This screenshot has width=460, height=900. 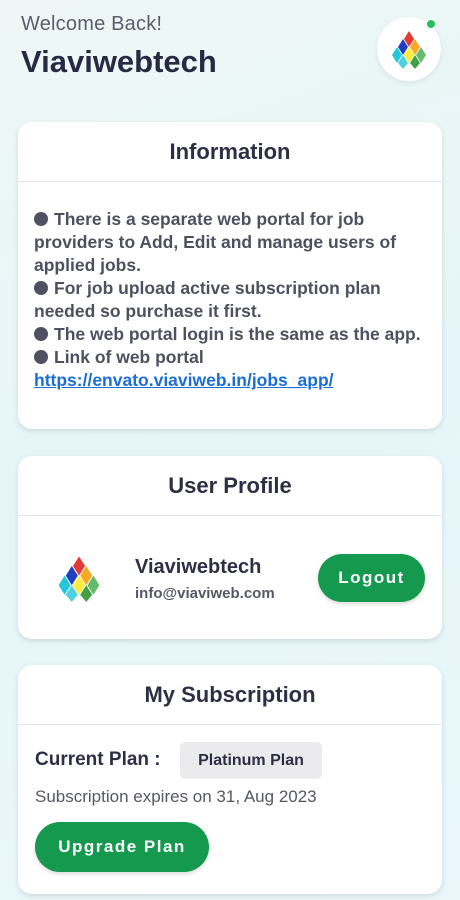 What do you see at coordinates (431, 24) in the screenshot?
I see `online-status-dot` at bounding box center [431, 24].